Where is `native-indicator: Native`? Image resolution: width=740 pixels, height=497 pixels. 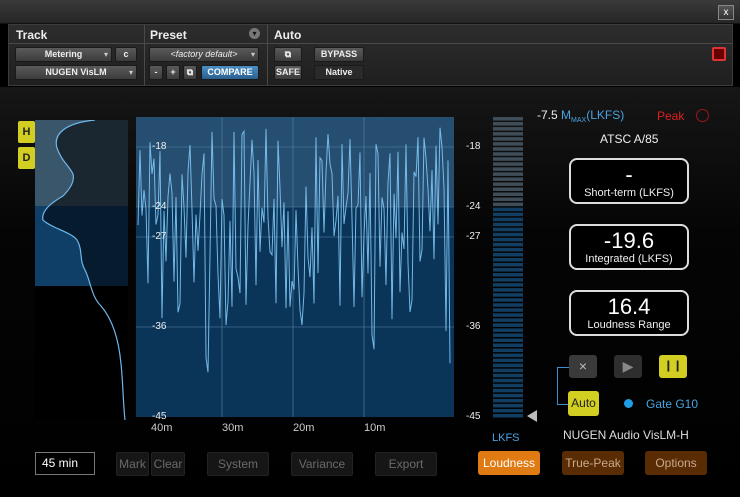
native-indicator: Native is located at coordinates (339, 72).